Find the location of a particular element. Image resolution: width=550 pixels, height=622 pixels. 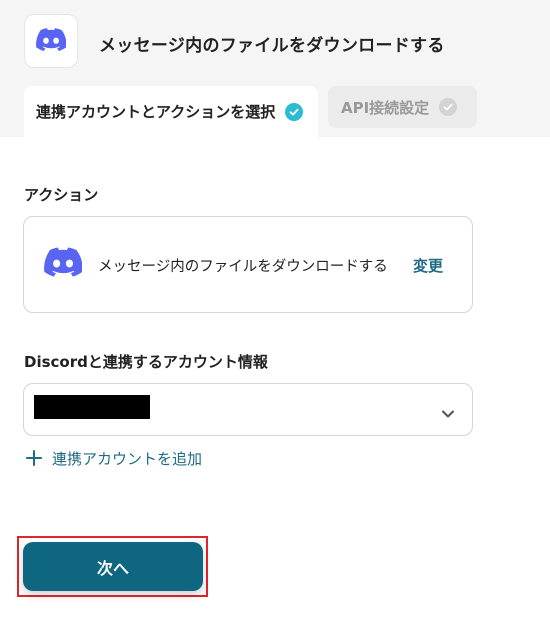

account-select is located at coordinates (248, 409).